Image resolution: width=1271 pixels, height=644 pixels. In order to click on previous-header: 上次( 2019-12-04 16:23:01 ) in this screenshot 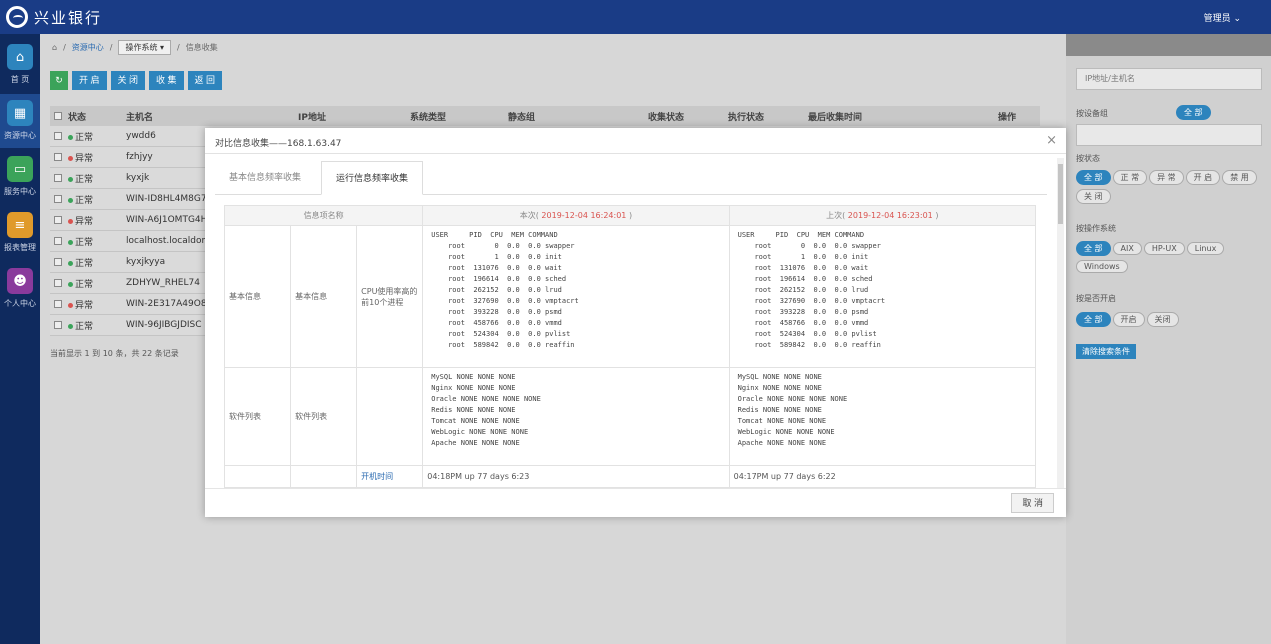, I will do `click(882, 215)`.